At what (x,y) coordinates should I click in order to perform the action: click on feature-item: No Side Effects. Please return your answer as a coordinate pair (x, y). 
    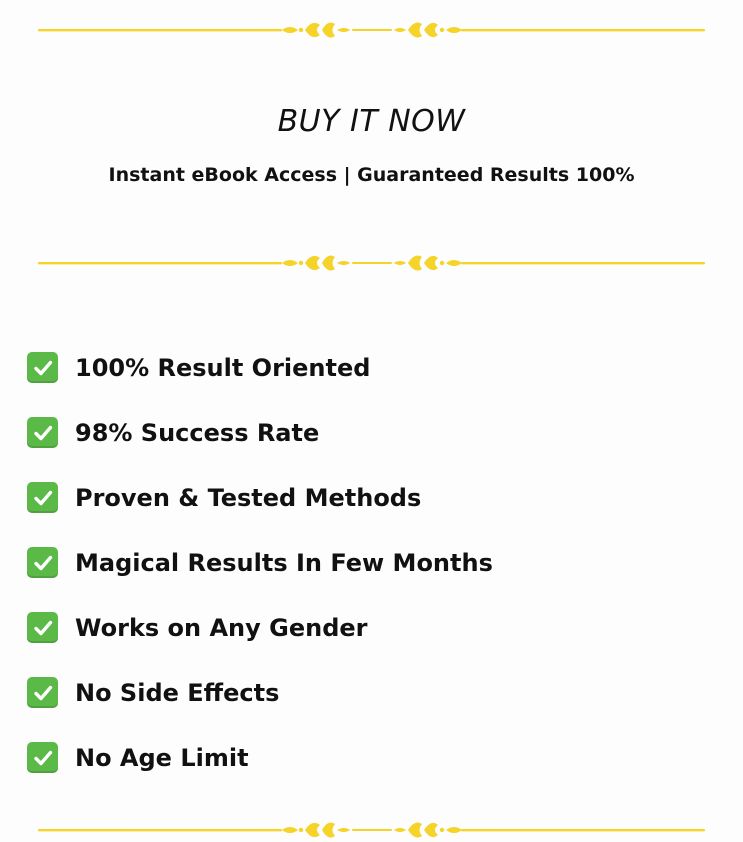
    Looking at the image, I should click on (377, 692).